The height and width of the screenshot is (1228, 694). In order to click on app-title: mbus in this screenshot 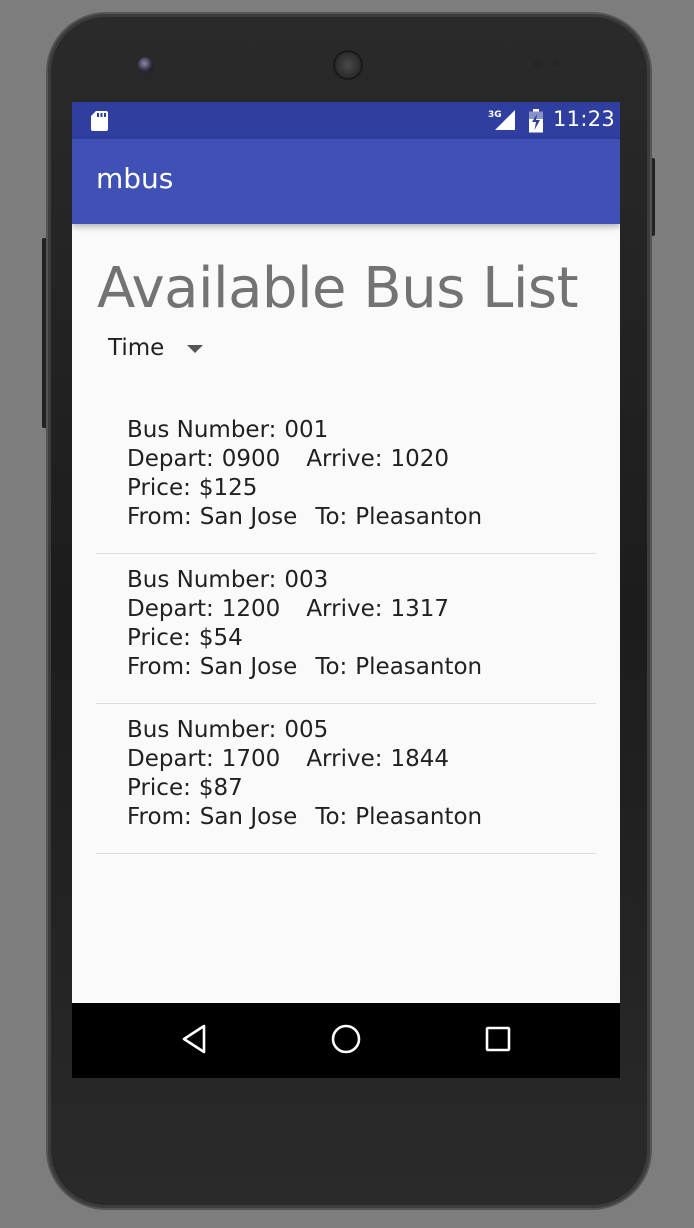, I will do `click(135, 178)`.